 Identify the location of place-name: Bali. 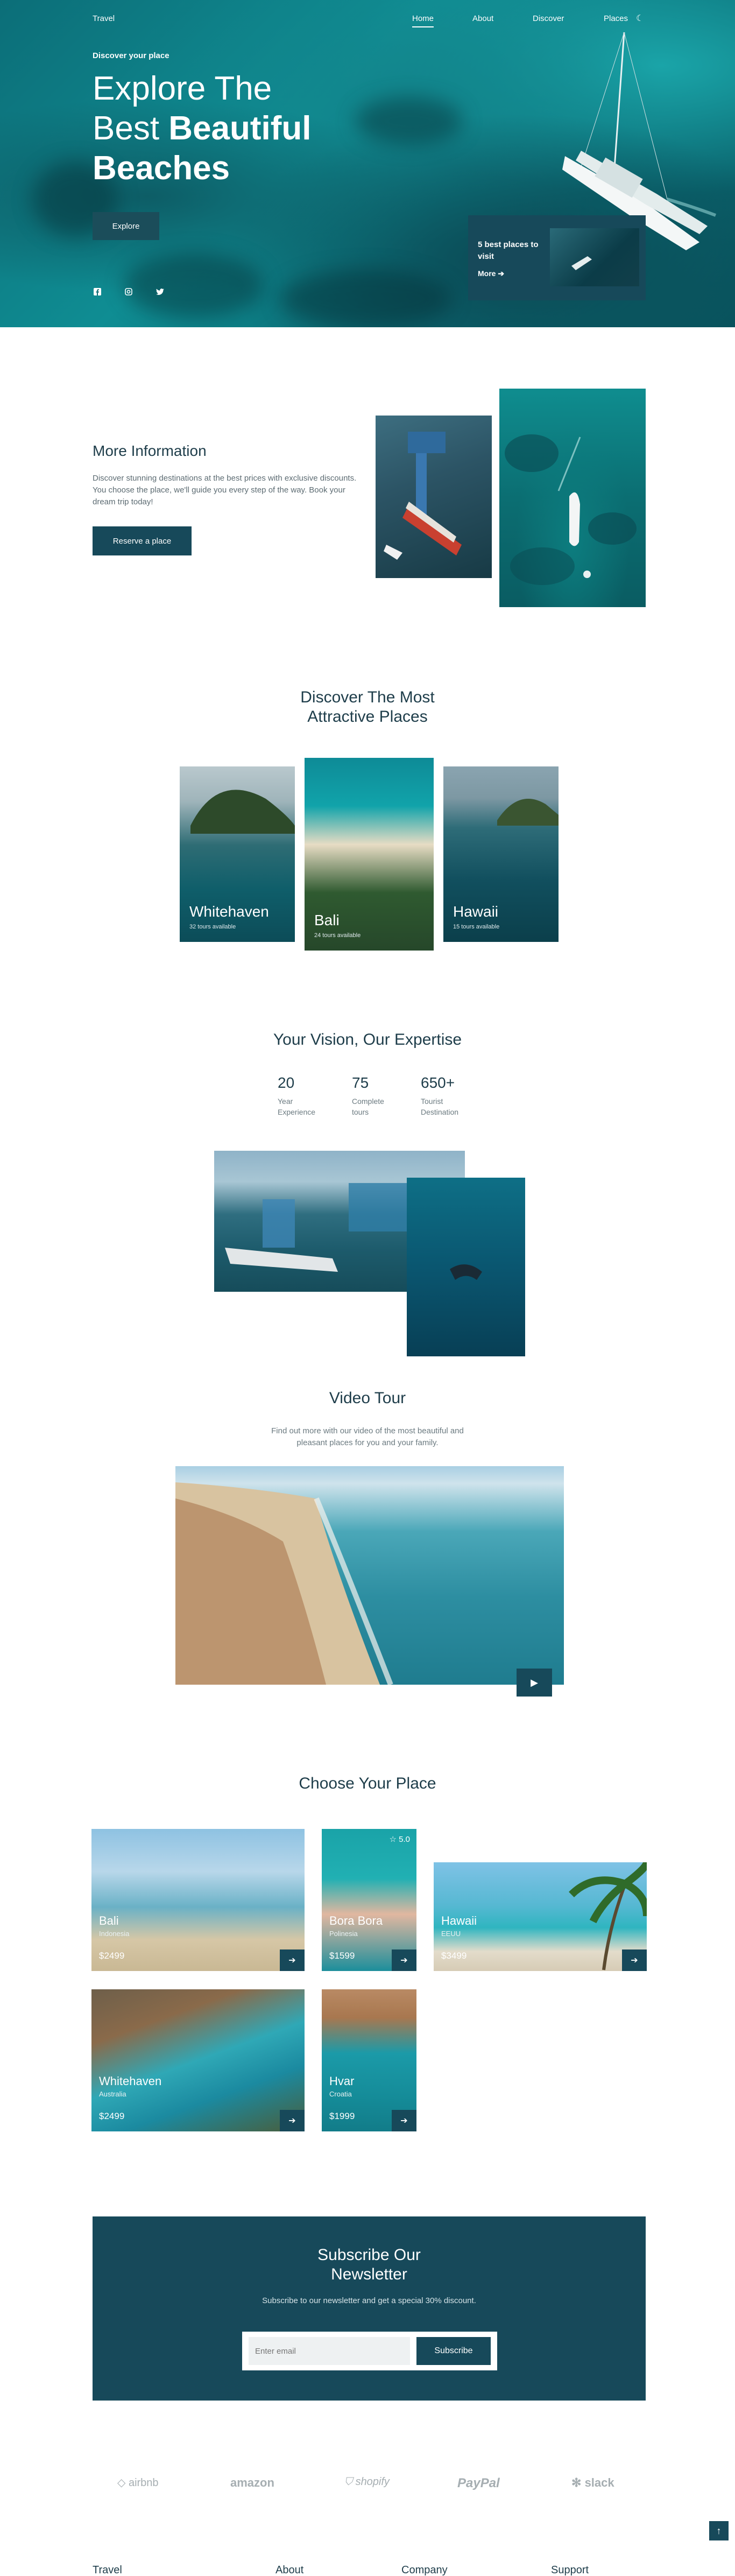
(327, 920).